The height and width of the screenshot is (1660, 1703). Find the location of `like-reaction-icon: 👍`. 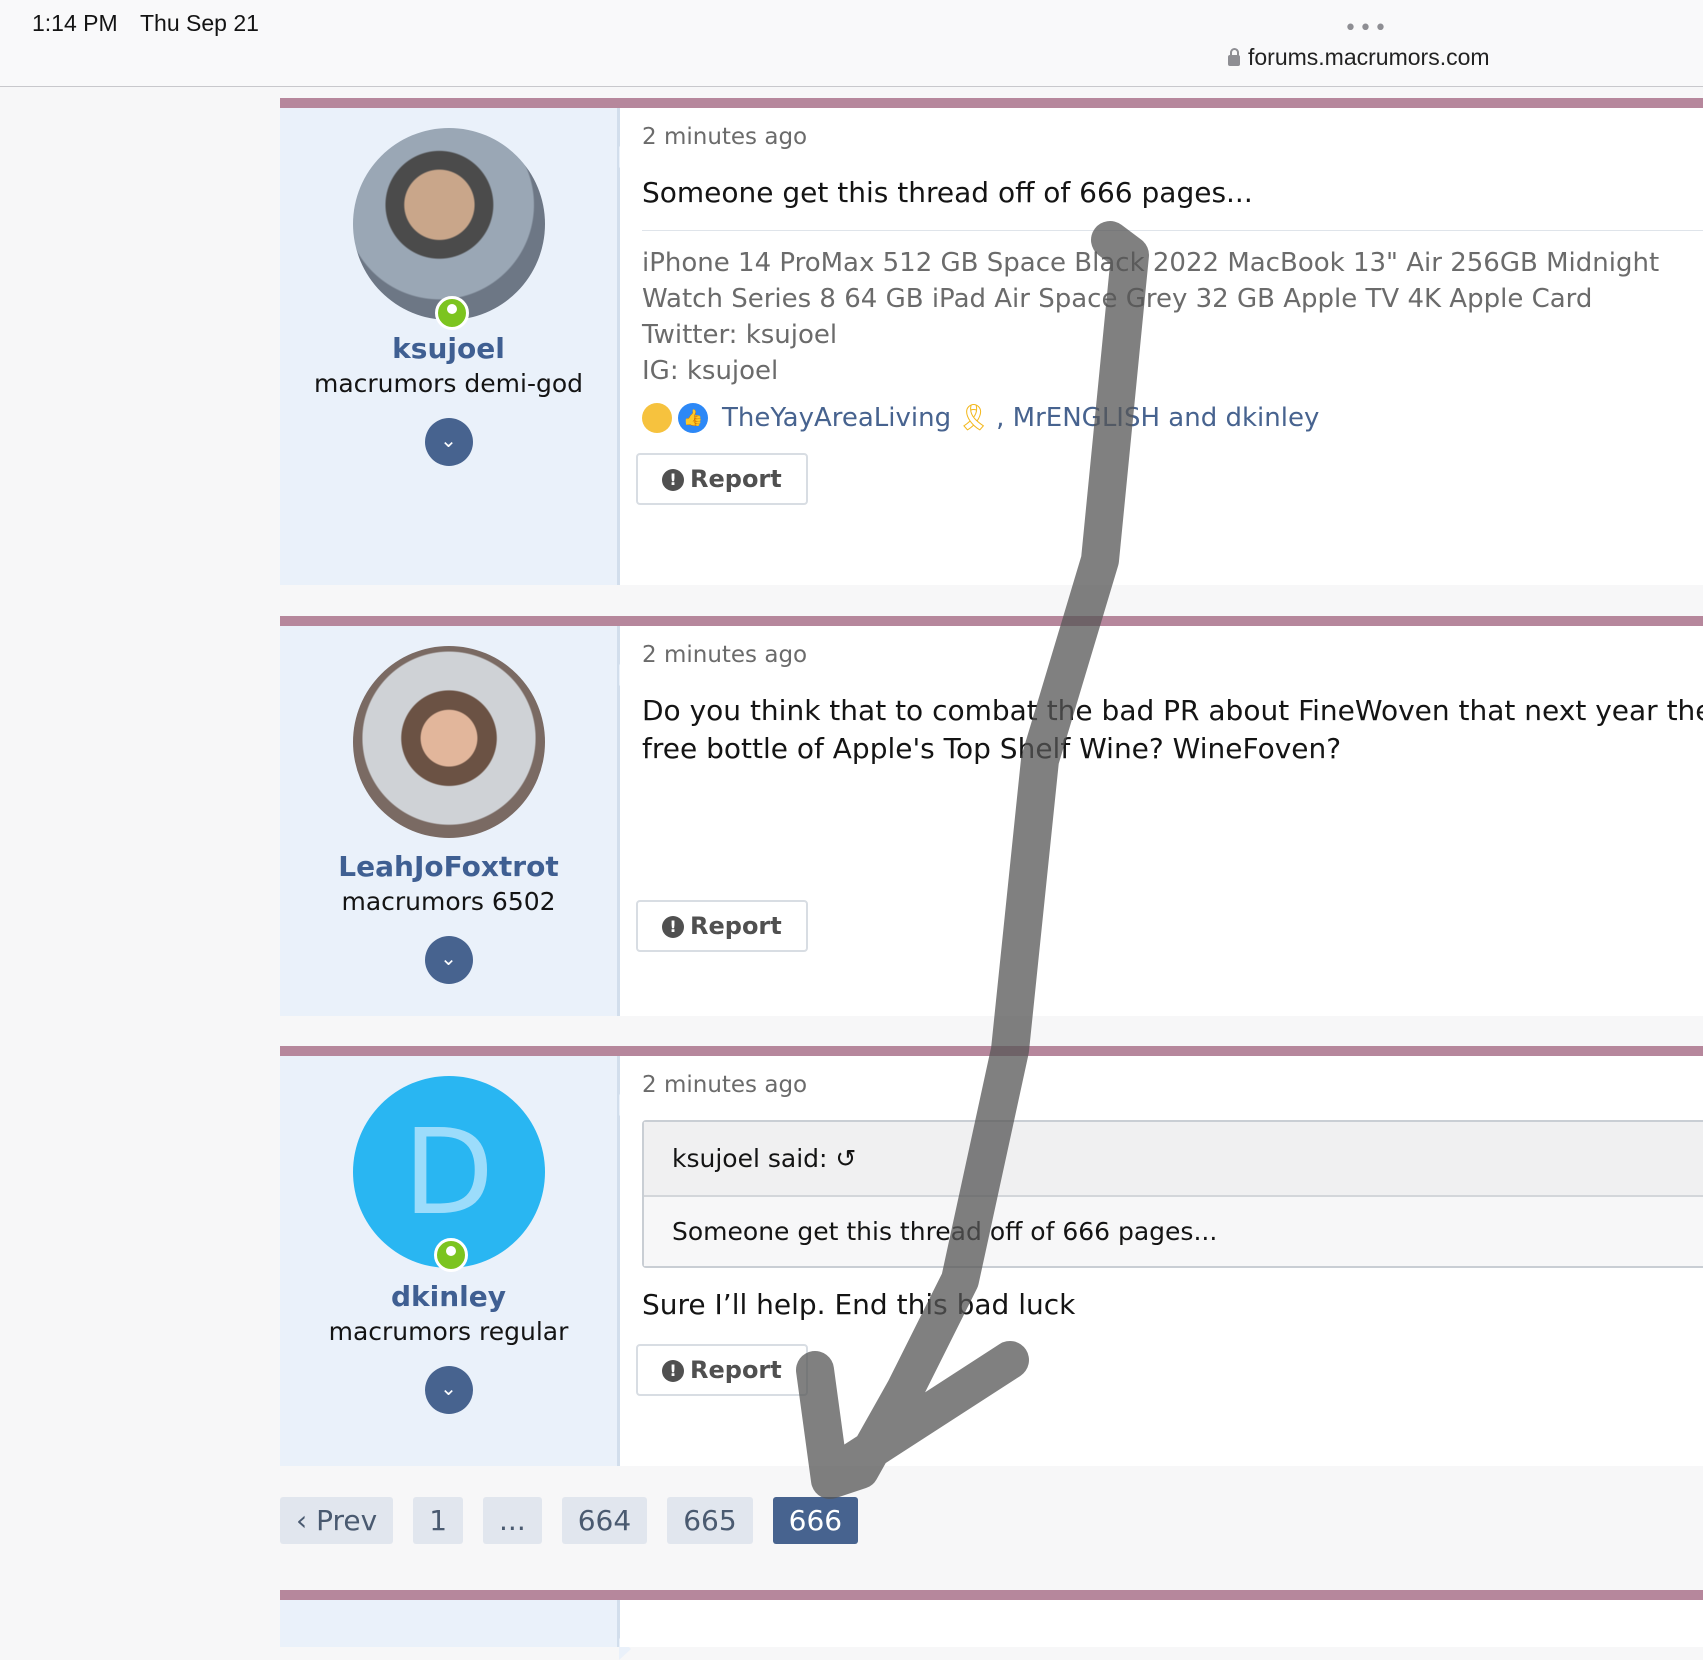

like-reaction-icon: 👍 is located at coordinates (693, 418).